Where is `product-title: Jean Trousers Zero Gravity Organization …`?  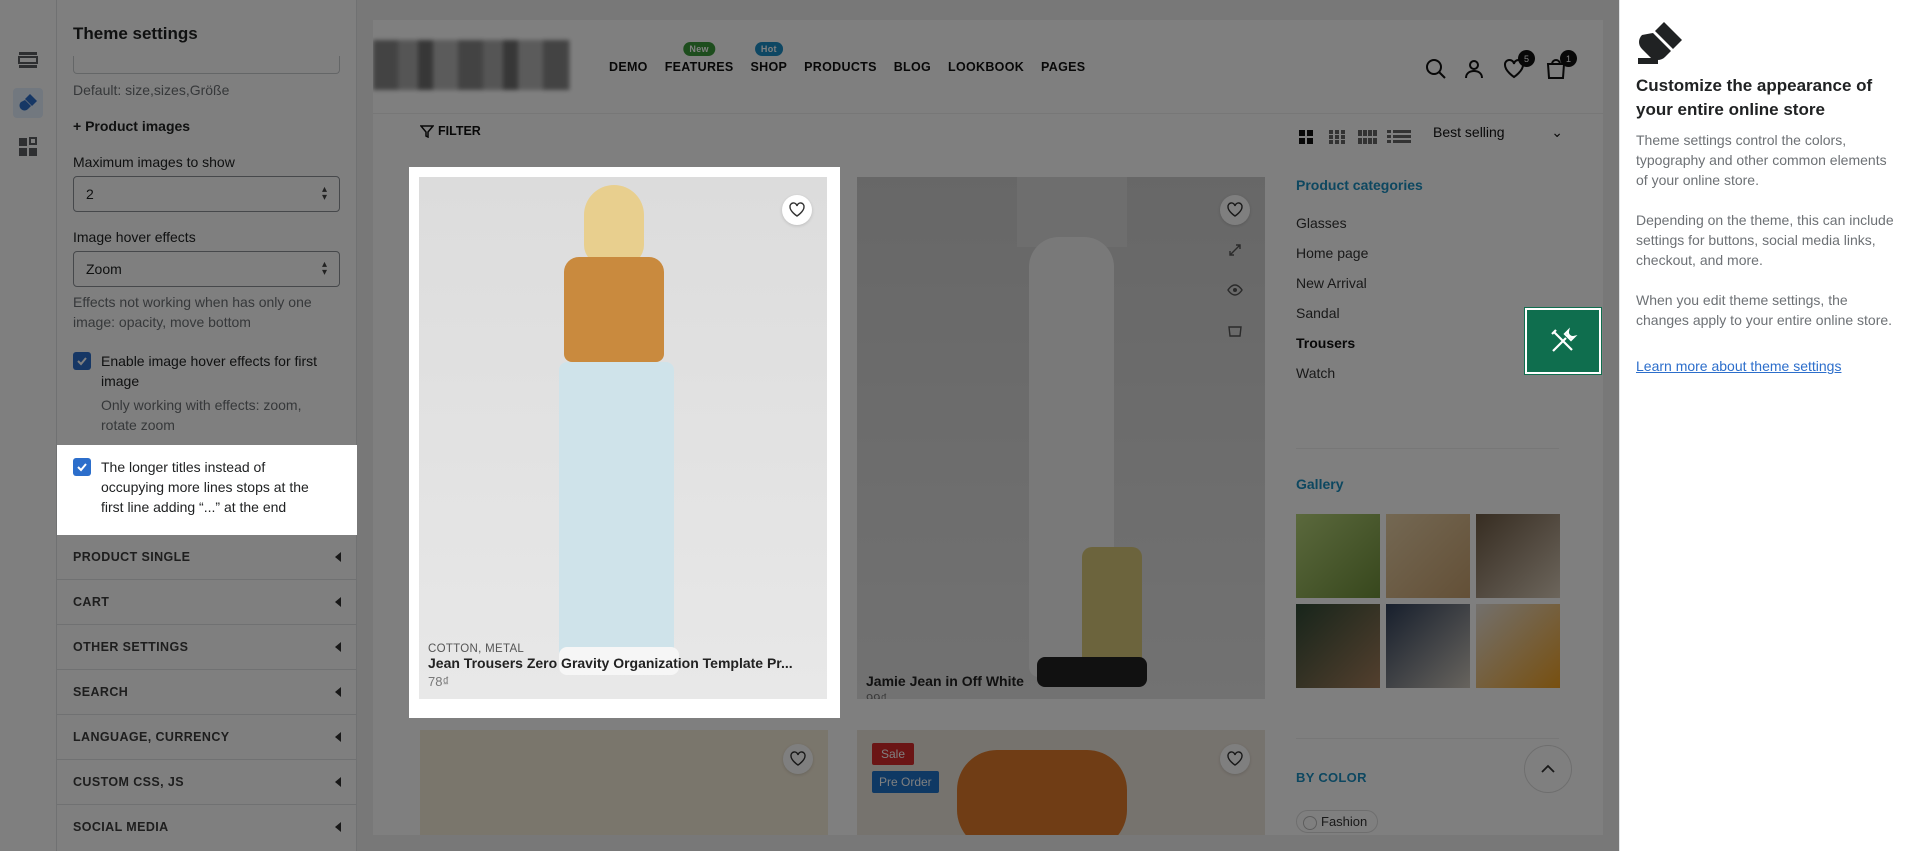
product-title: Jean Trousers Zero Gravity Organization … is located at coordinates (623, 663).